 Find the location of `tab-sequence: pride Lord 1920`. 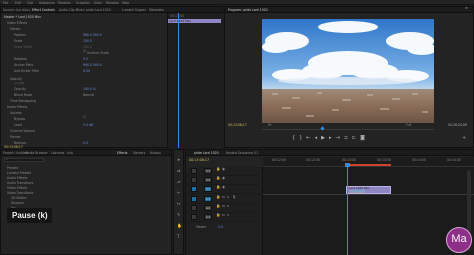

tab-sequence: pride Lord 1920 is located at coordinates (206, 153).